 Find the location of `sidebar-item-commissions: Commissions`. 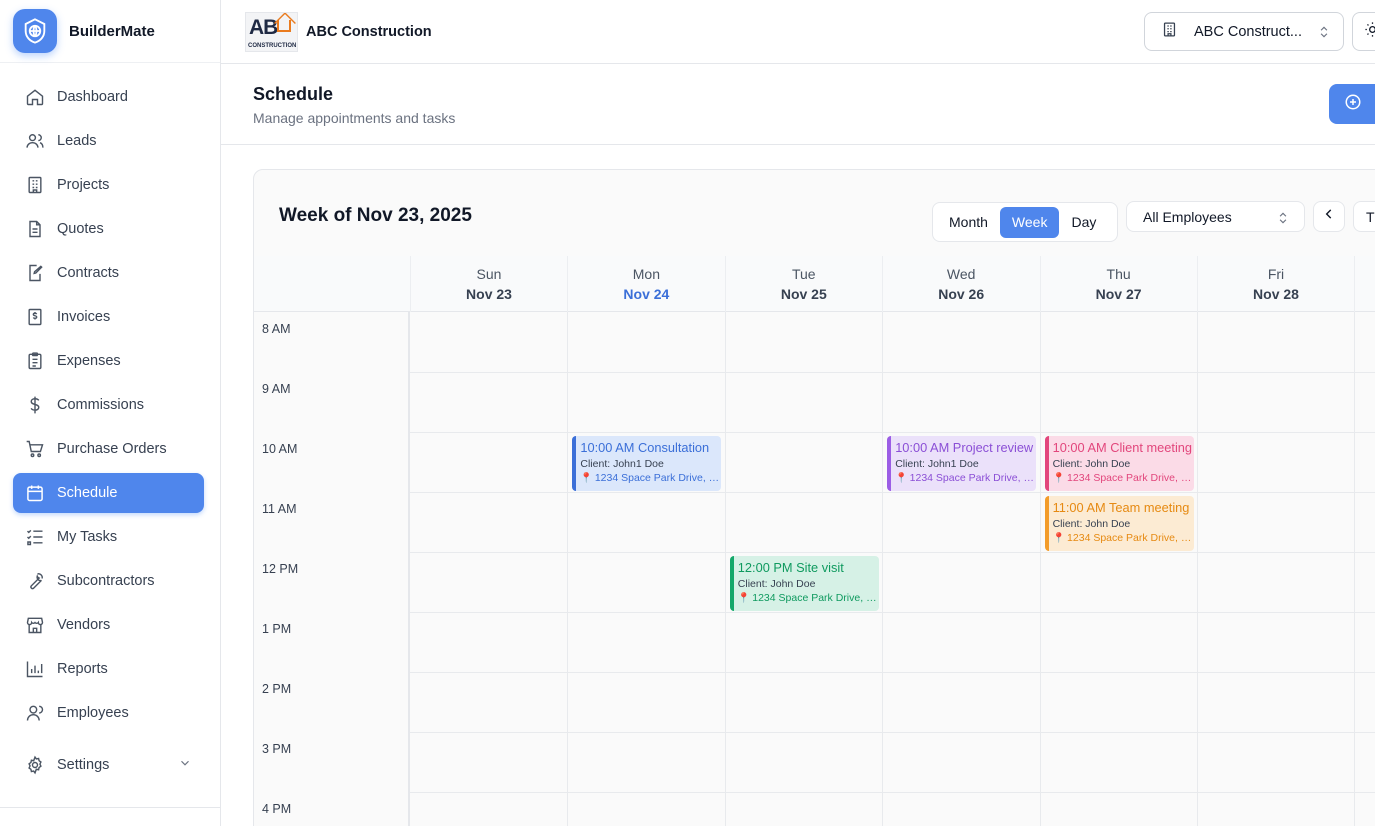

sidebar-item-commissions: Commissions is located at coordinates (108, 405).